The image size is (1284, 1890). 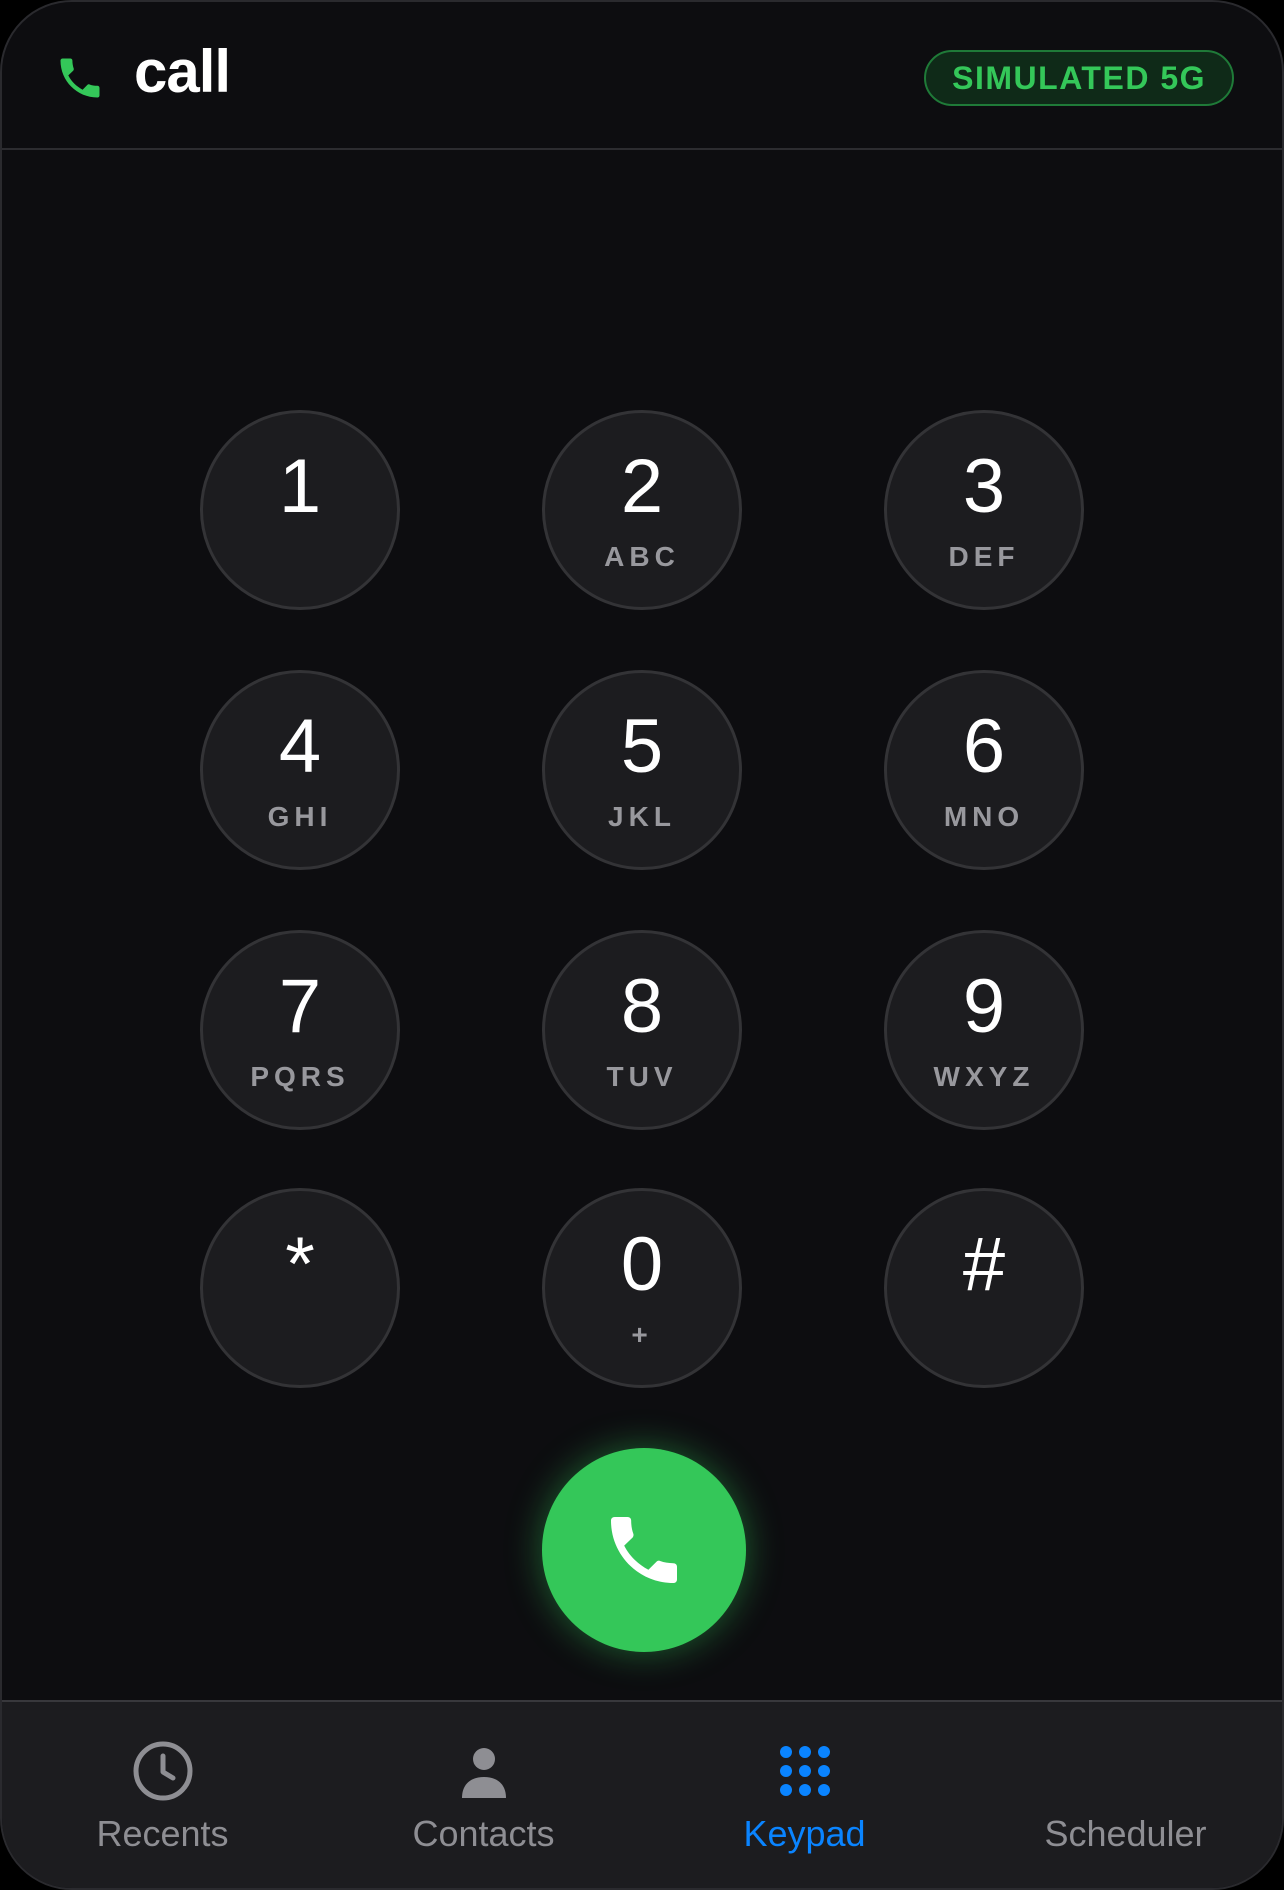 I want to click on key-3: 3 DEF, so click(x=984, y=510).